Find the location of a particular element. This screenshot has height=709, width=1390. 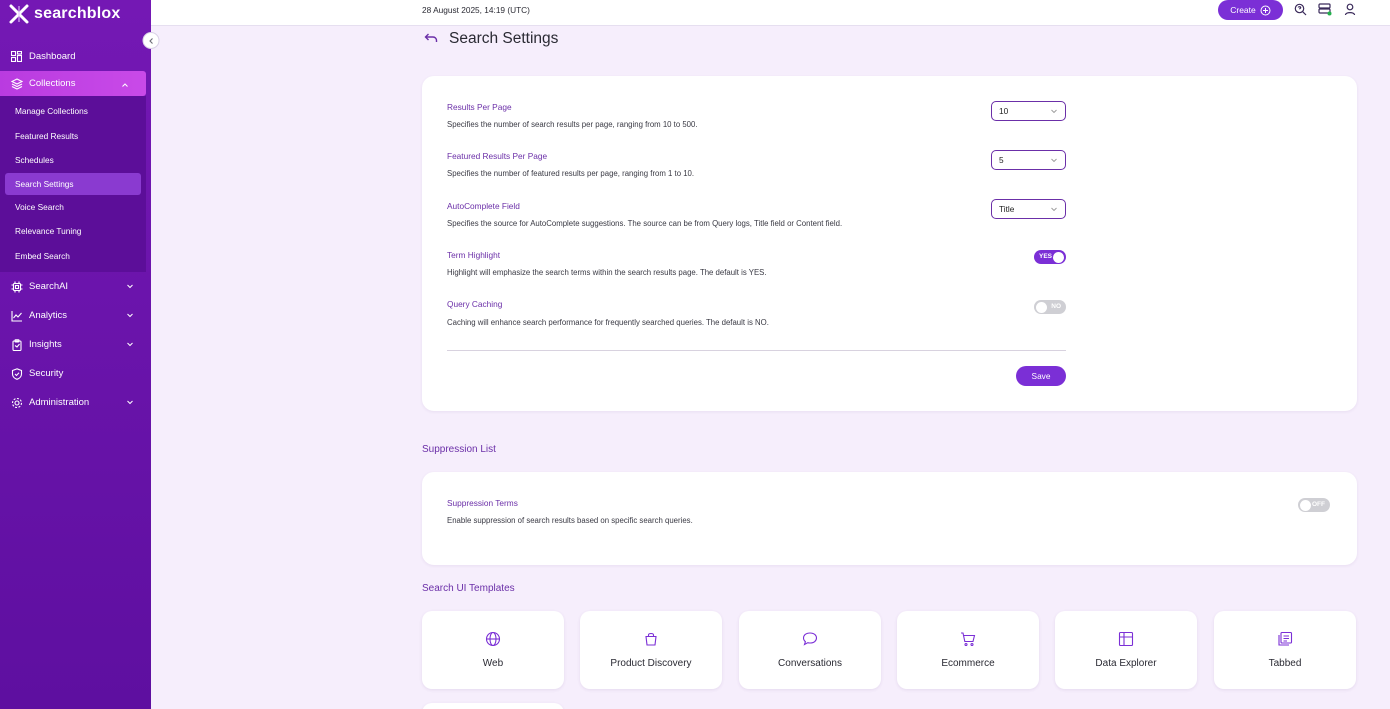

suppression-section-title: Suppression List is located at coordinates (459, 449).